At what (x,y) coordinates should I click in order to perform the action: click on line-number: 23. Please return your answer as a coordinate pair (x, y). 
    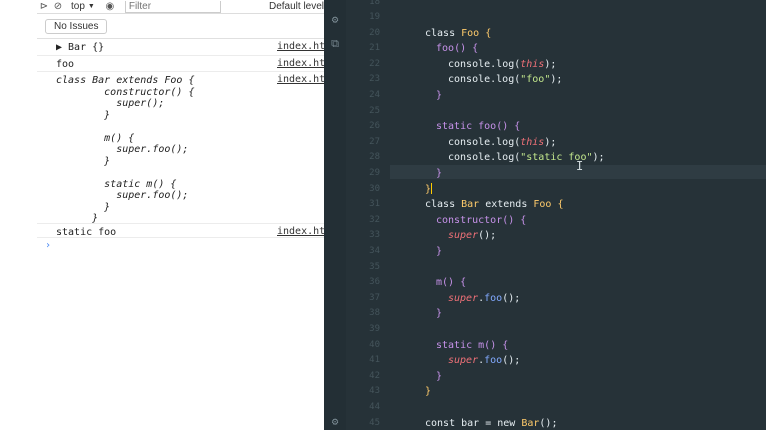
    Looking at the image, I should click on (374, 79).